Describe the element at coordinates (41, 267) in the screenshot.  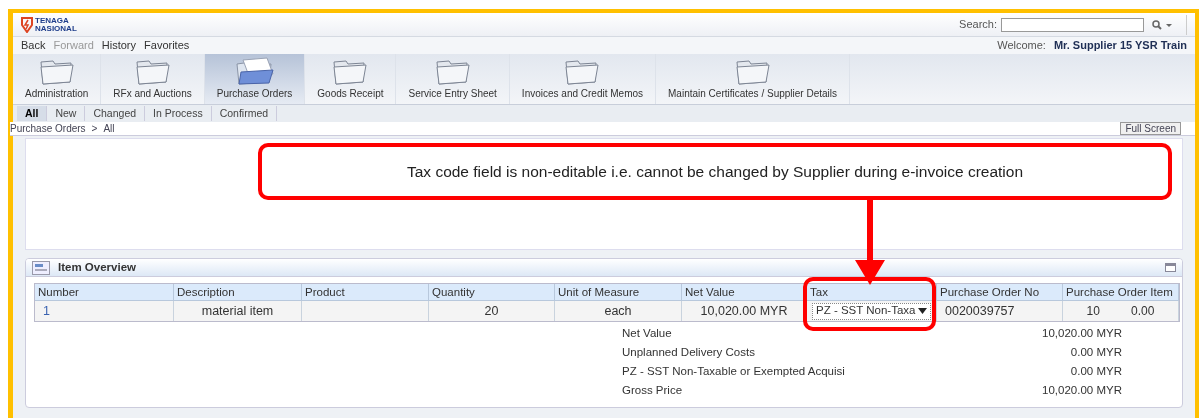
I see `table-icon` at that location.